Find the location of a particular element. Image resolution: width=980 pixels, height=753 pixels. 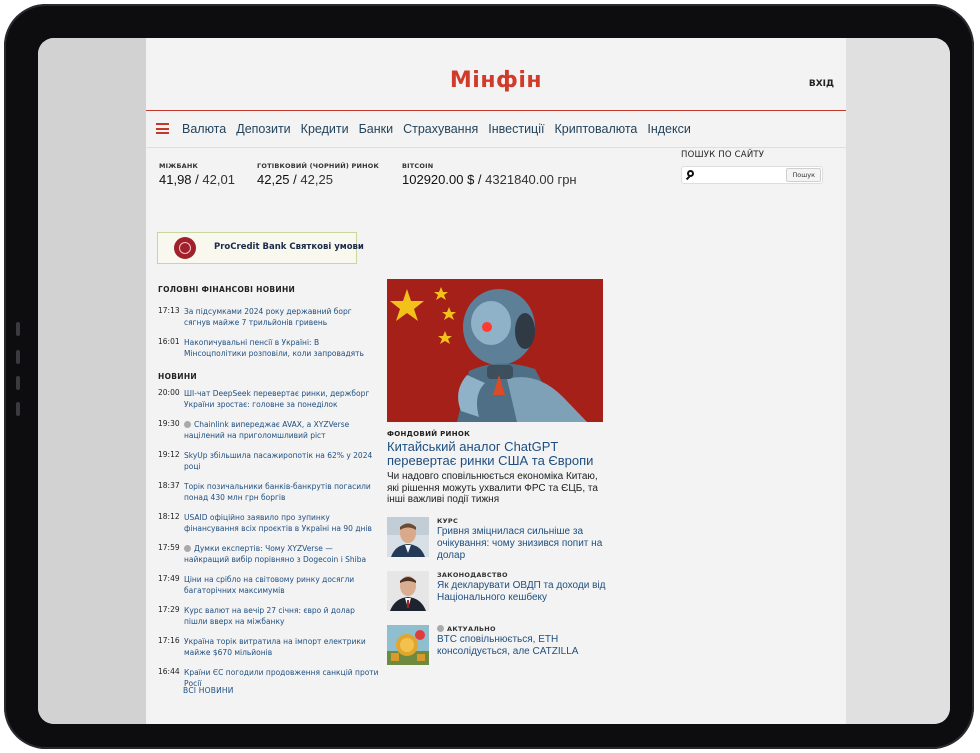

rate-bitcoin: BITCOIN 102920.00 $ / 4321840.00 грн is located at coordinates (489, 174).